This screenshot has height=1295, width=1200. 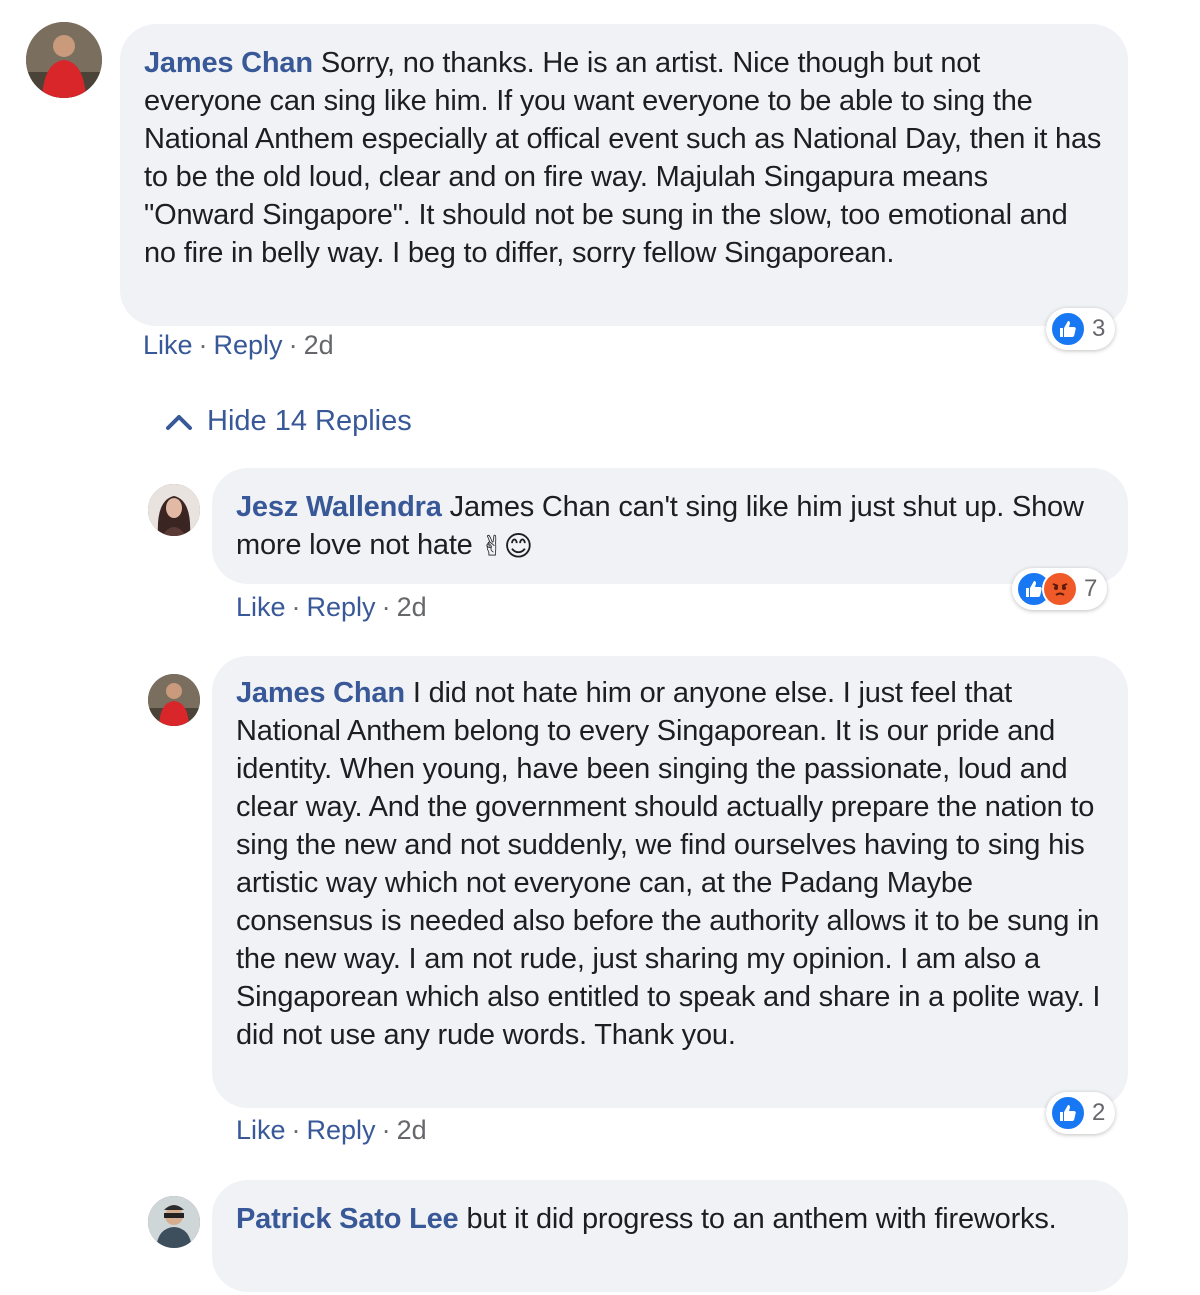 I want to click on angry-face-icon, so click(x=1060, y=589).